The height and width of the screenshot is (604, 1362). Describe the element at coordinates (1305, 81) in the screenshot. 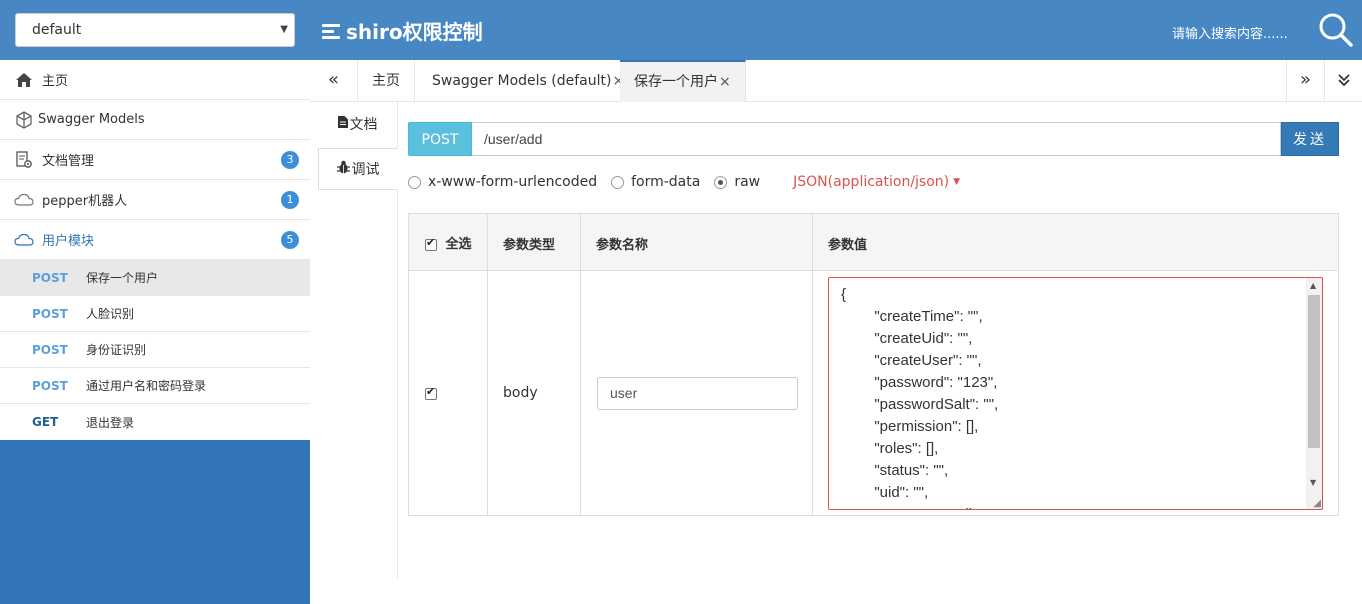

I see `double-chevron-right-icon: »` at that location.